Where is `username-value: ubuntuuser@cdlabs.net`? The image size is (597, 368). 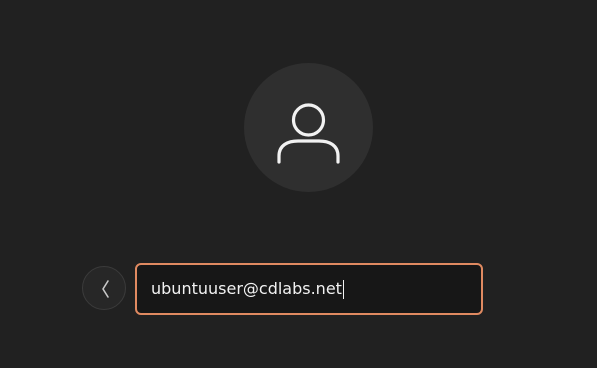 username-value: ubuntuuser@cdlabs.net is located at coordinates (246, 288).